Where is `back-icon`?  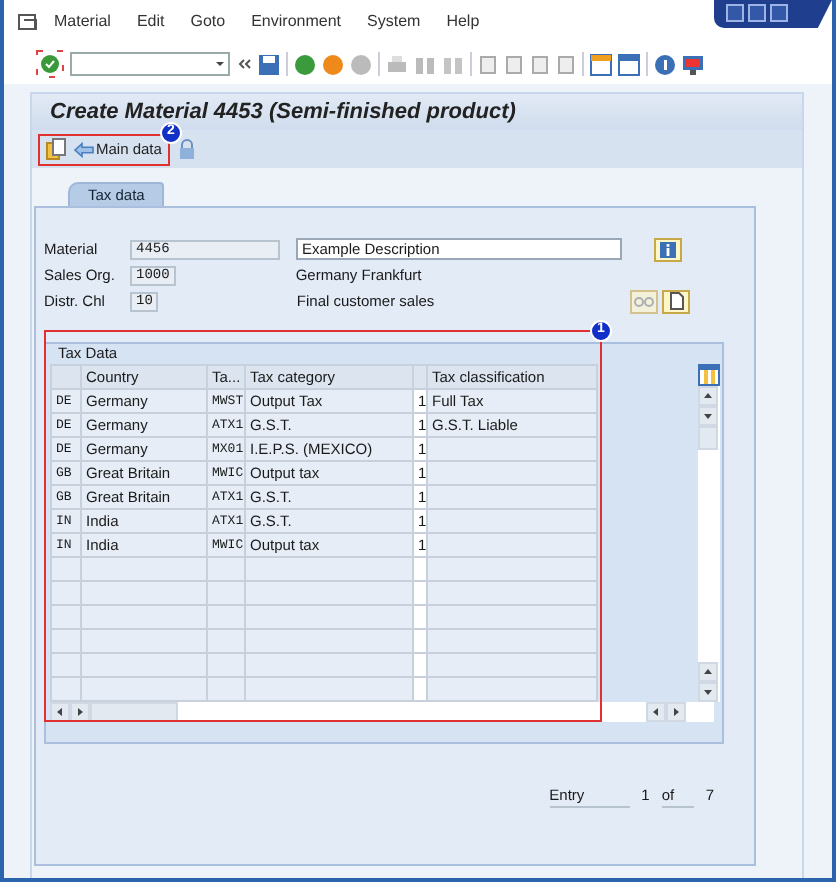 back-icon is located at coordinates (305, 64).